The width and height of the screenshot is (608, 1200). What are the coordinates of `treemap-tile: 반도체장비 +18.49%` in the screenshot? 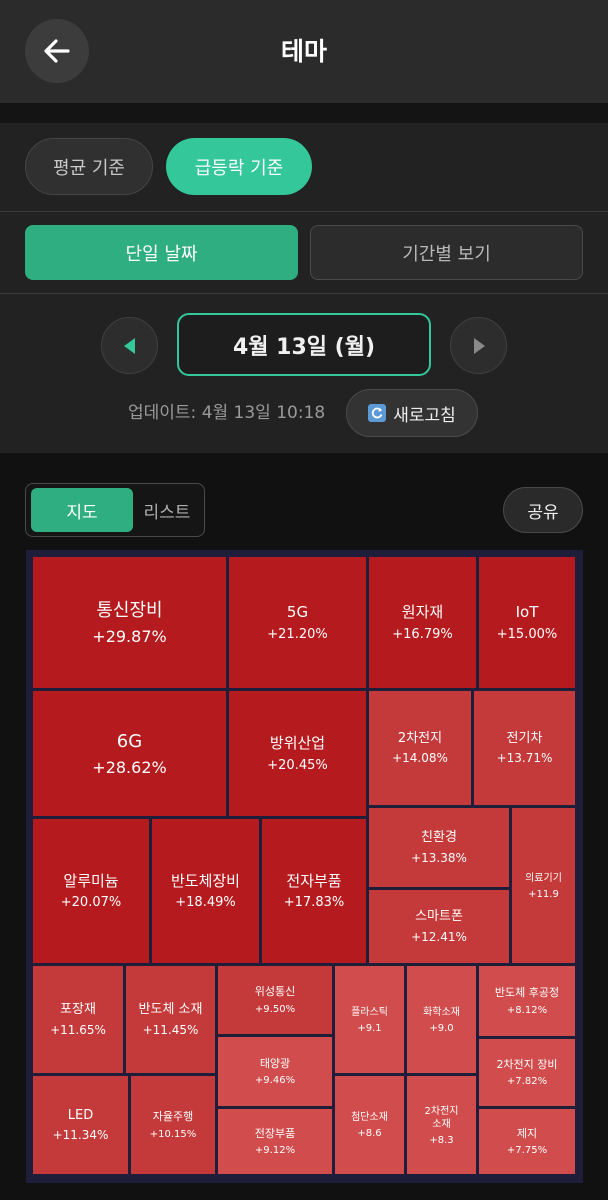 It's located at (205, 891).